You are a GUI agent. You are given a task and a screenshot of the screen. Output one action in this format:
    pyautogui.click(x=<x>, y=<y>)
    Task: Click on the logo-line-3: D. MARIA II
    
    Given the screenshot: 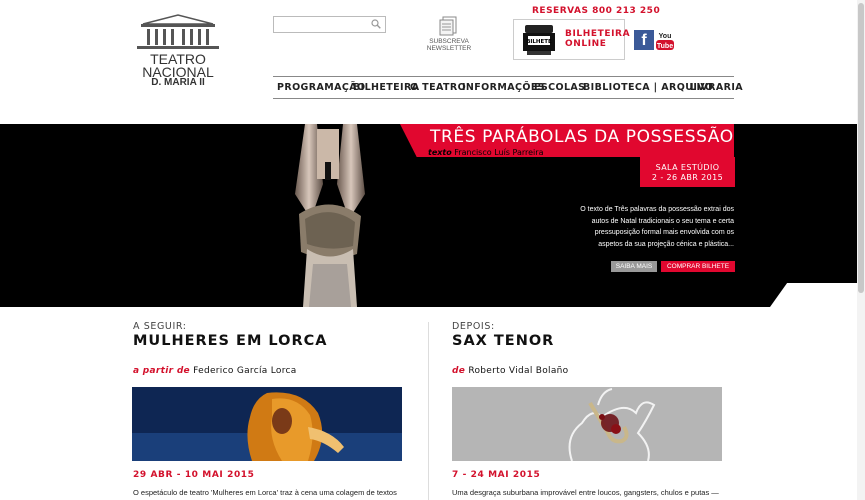 What is the action you would take?
    pyautogui.click(x=178, y=82)
    